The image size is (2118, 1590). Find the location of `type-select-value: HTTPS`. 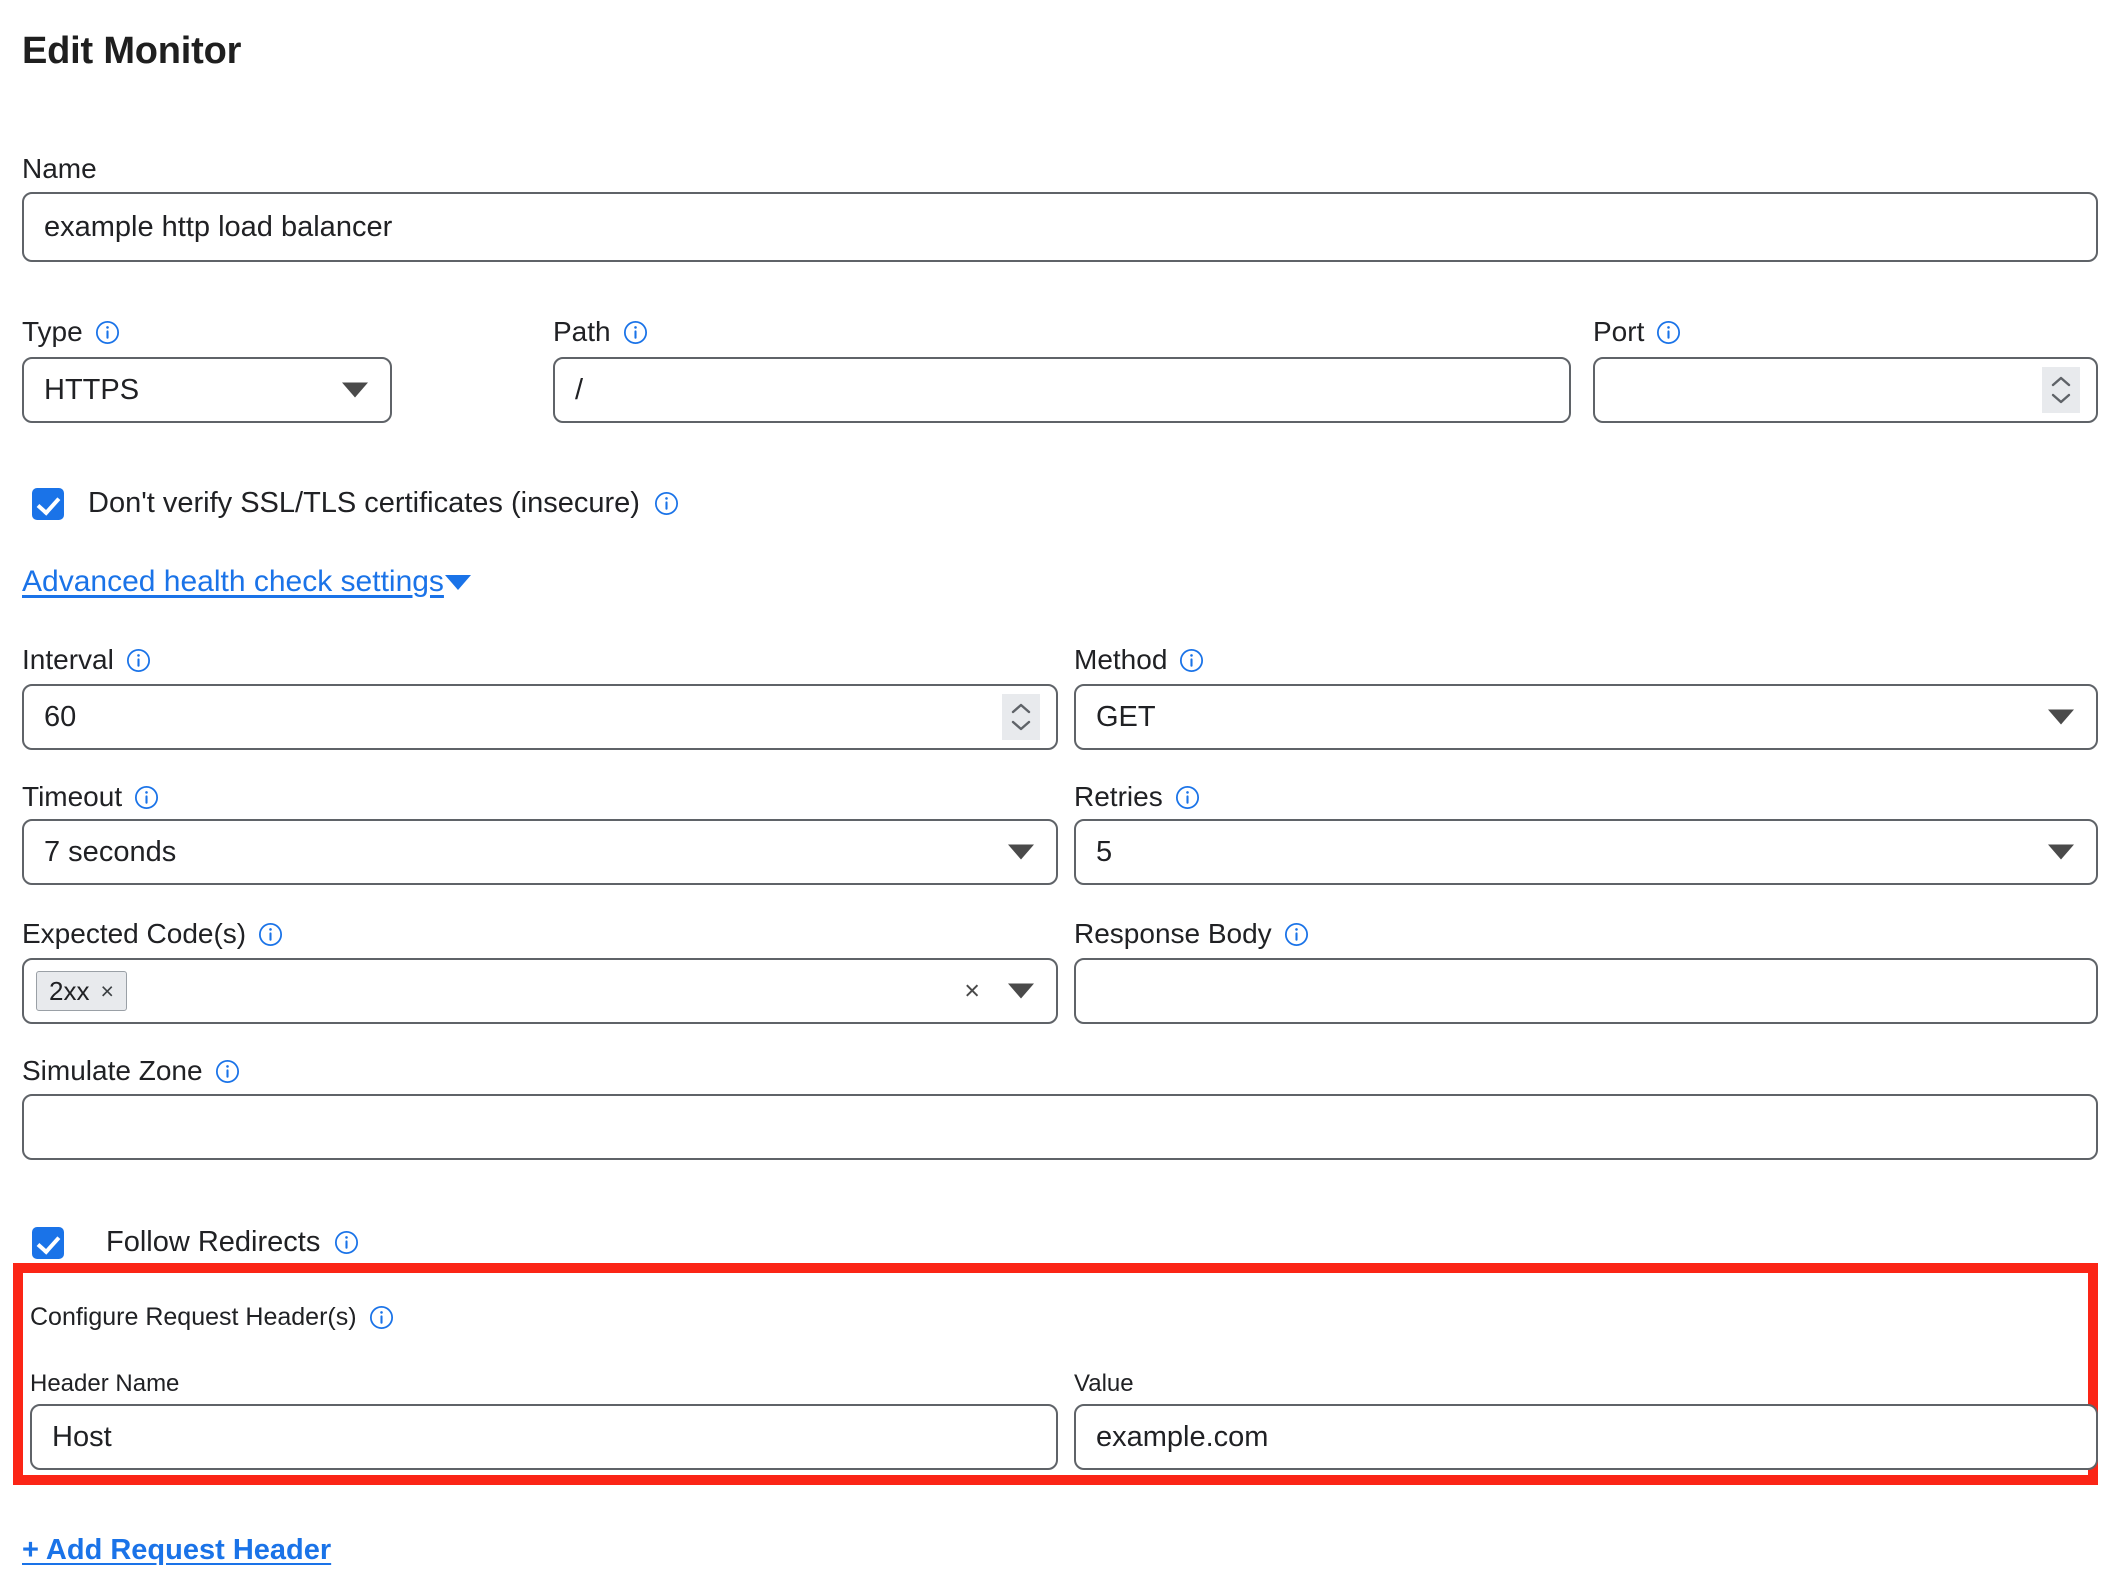

type-select-value: HTTPS is located at coordinates (92, 389).